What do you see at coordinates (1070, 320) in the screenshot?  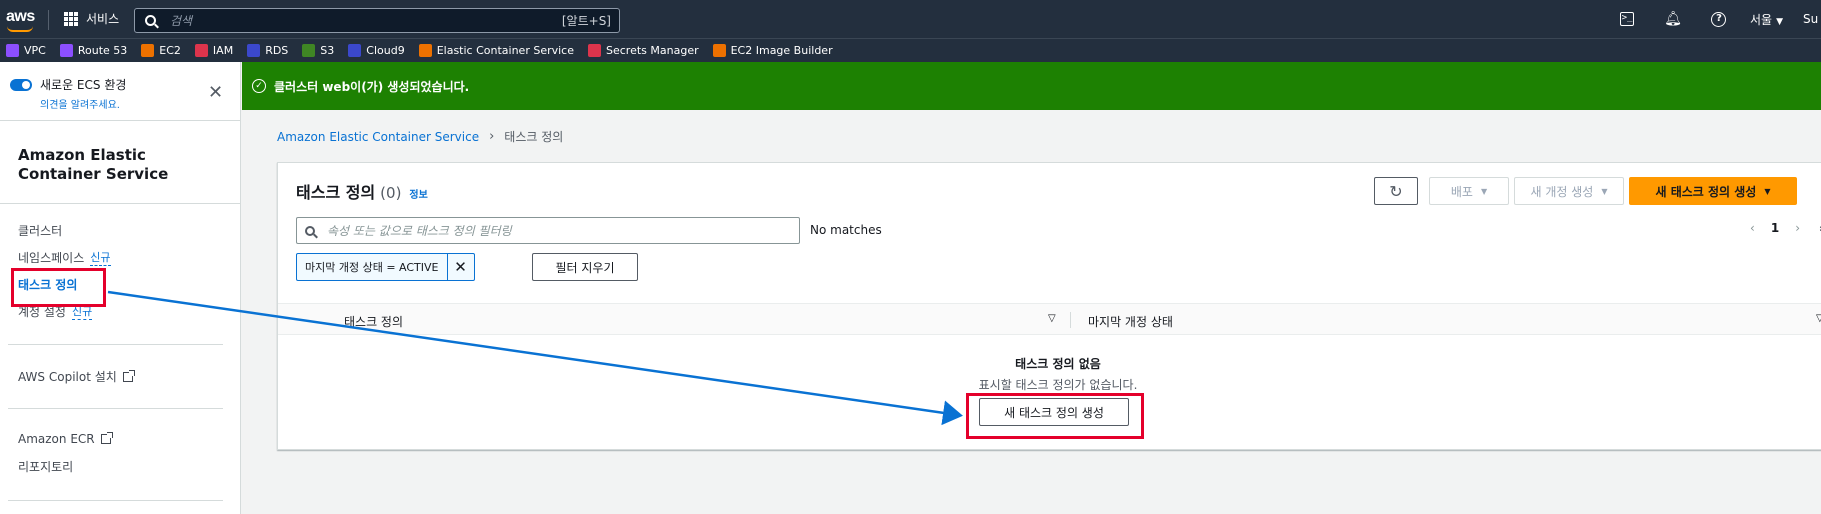 I see `column-divider` at bounding box center [1070, 320].